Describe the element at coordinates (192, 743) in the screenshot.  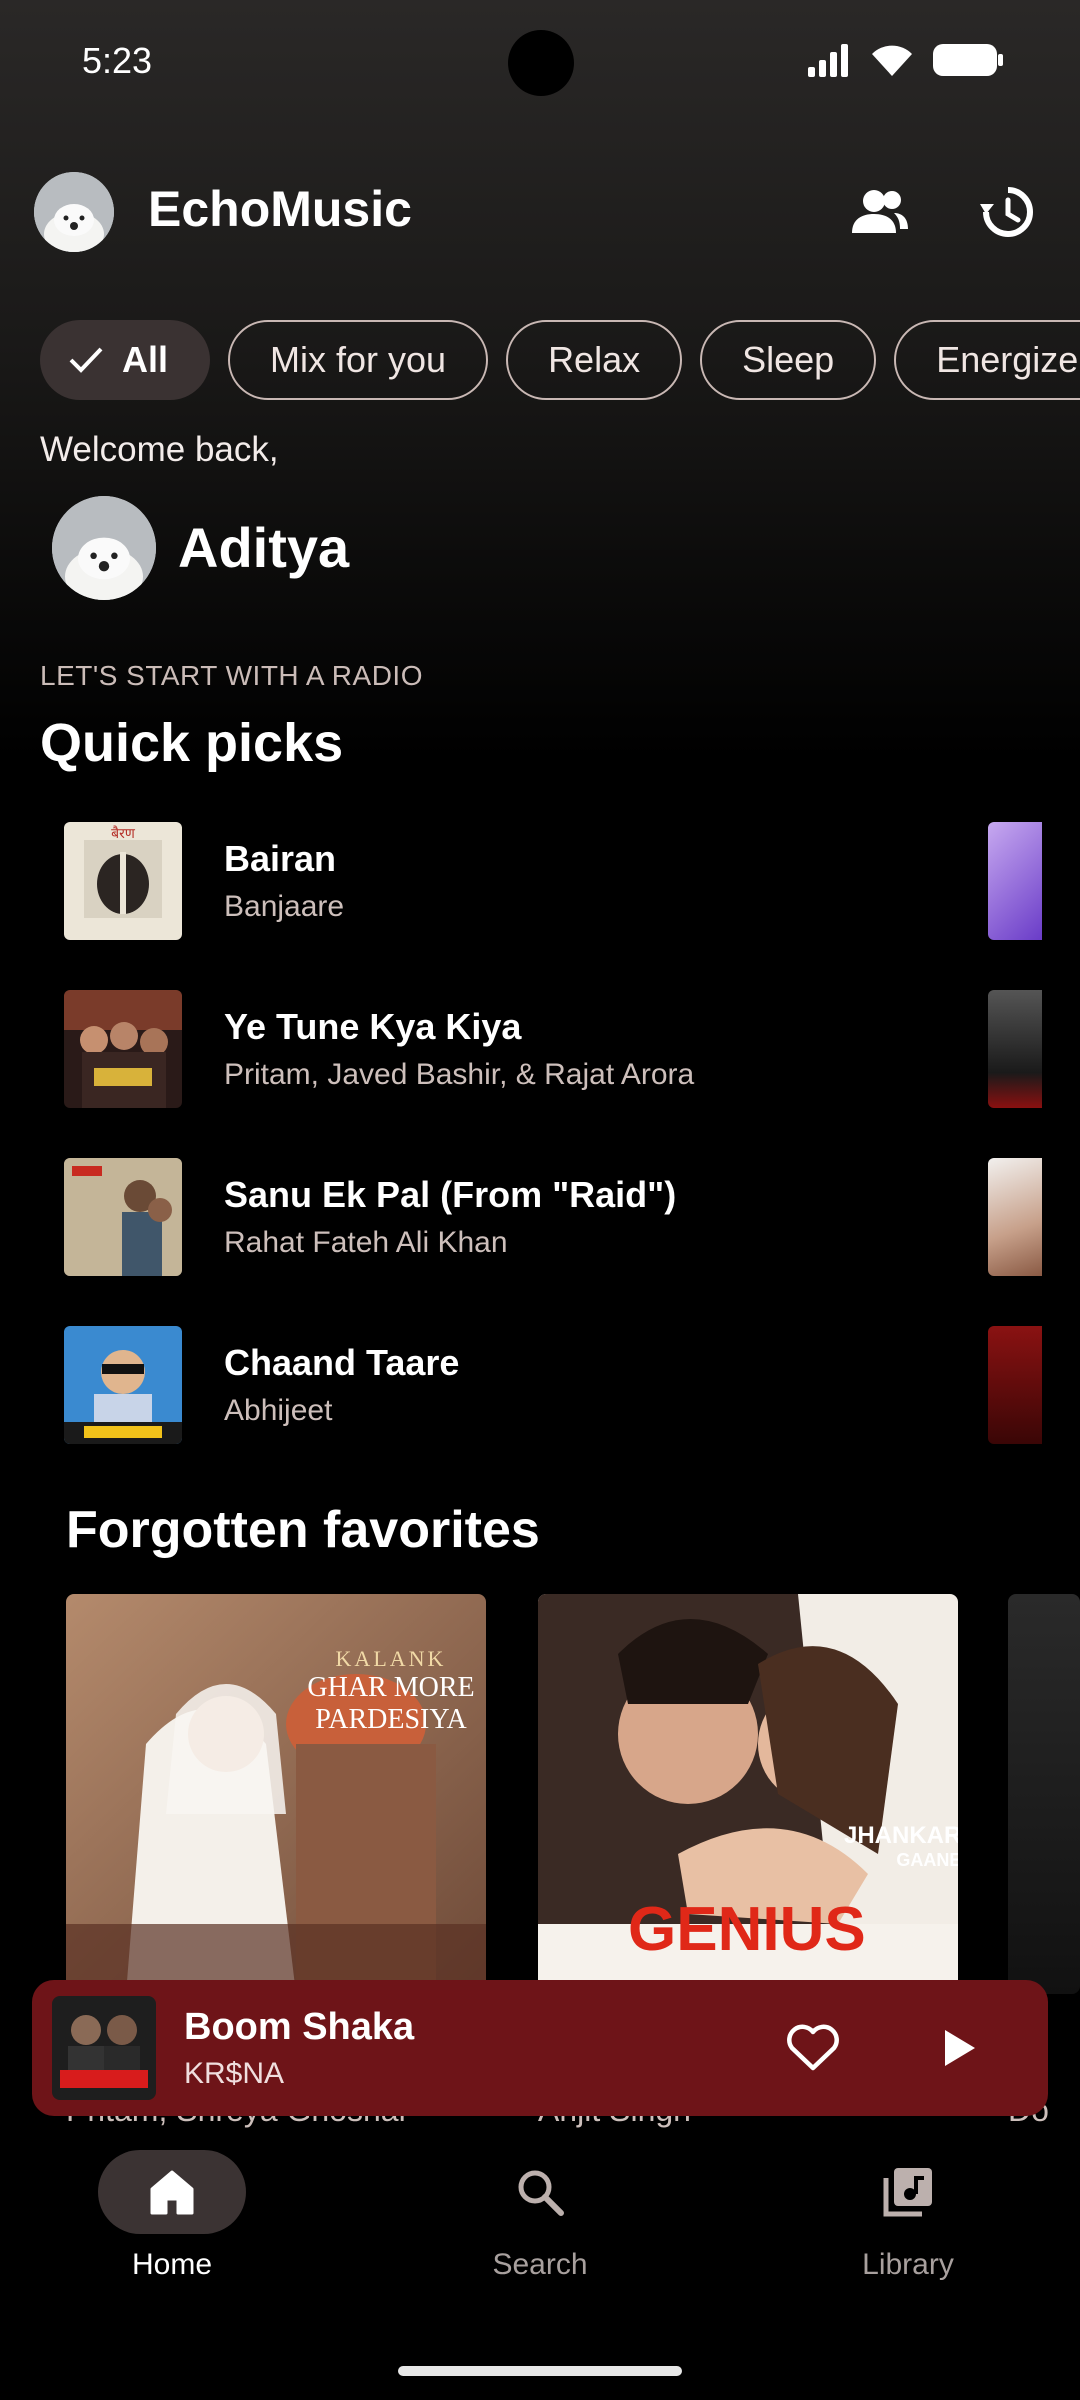
I see `quick-picks-title: Quick picks` at that location.